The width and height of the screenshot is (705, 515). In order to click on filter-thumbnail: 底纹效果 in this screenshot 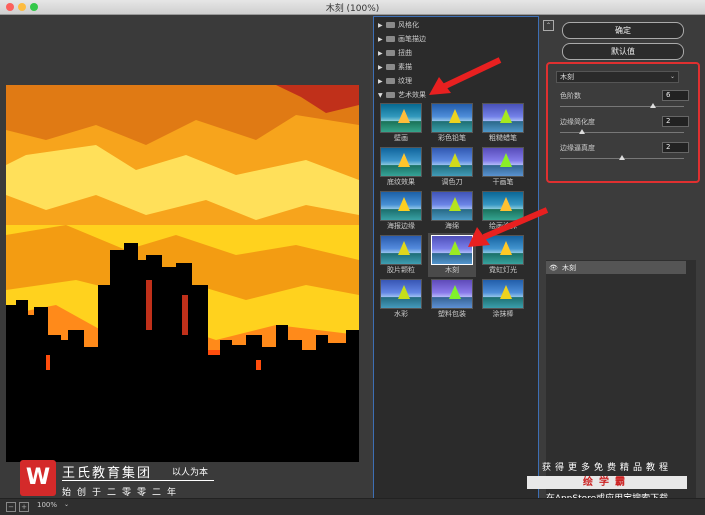, I will do `click(401, 167)`.